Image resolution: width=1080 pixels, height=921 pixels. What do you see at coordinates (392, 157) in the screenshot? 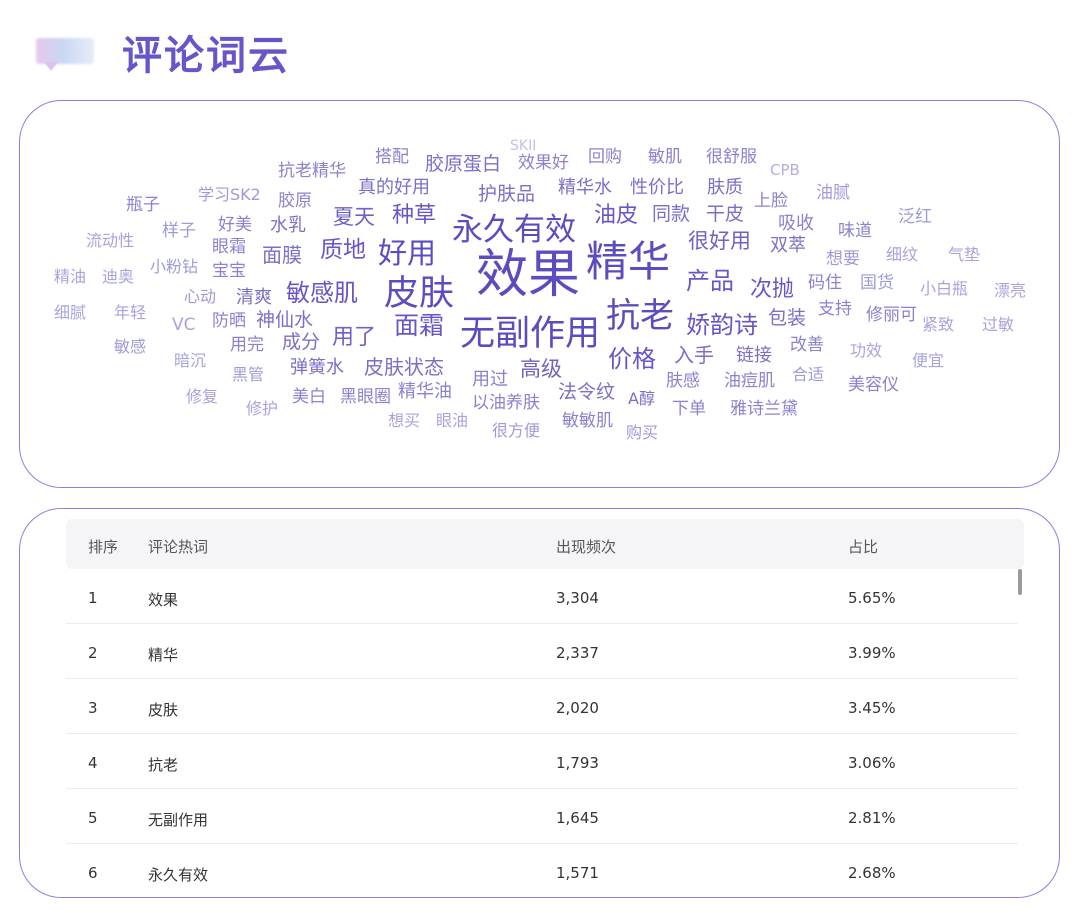
I see `word-cloud-term: 搭配` at bounding box center [392, 157].